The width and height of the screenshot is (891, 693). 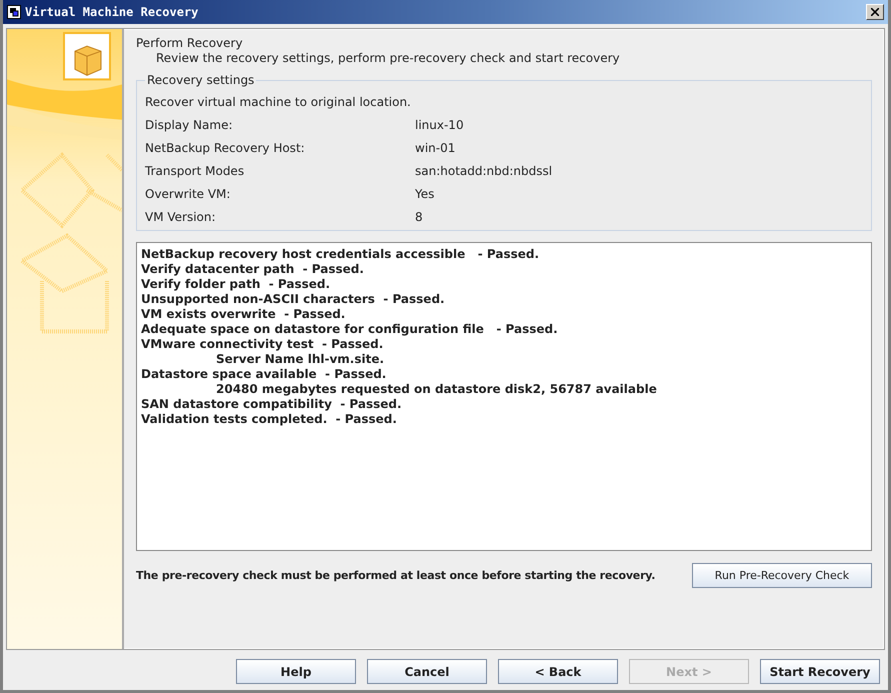 I want to click on dialog-button: Cancel, so click(x=427, y=671).